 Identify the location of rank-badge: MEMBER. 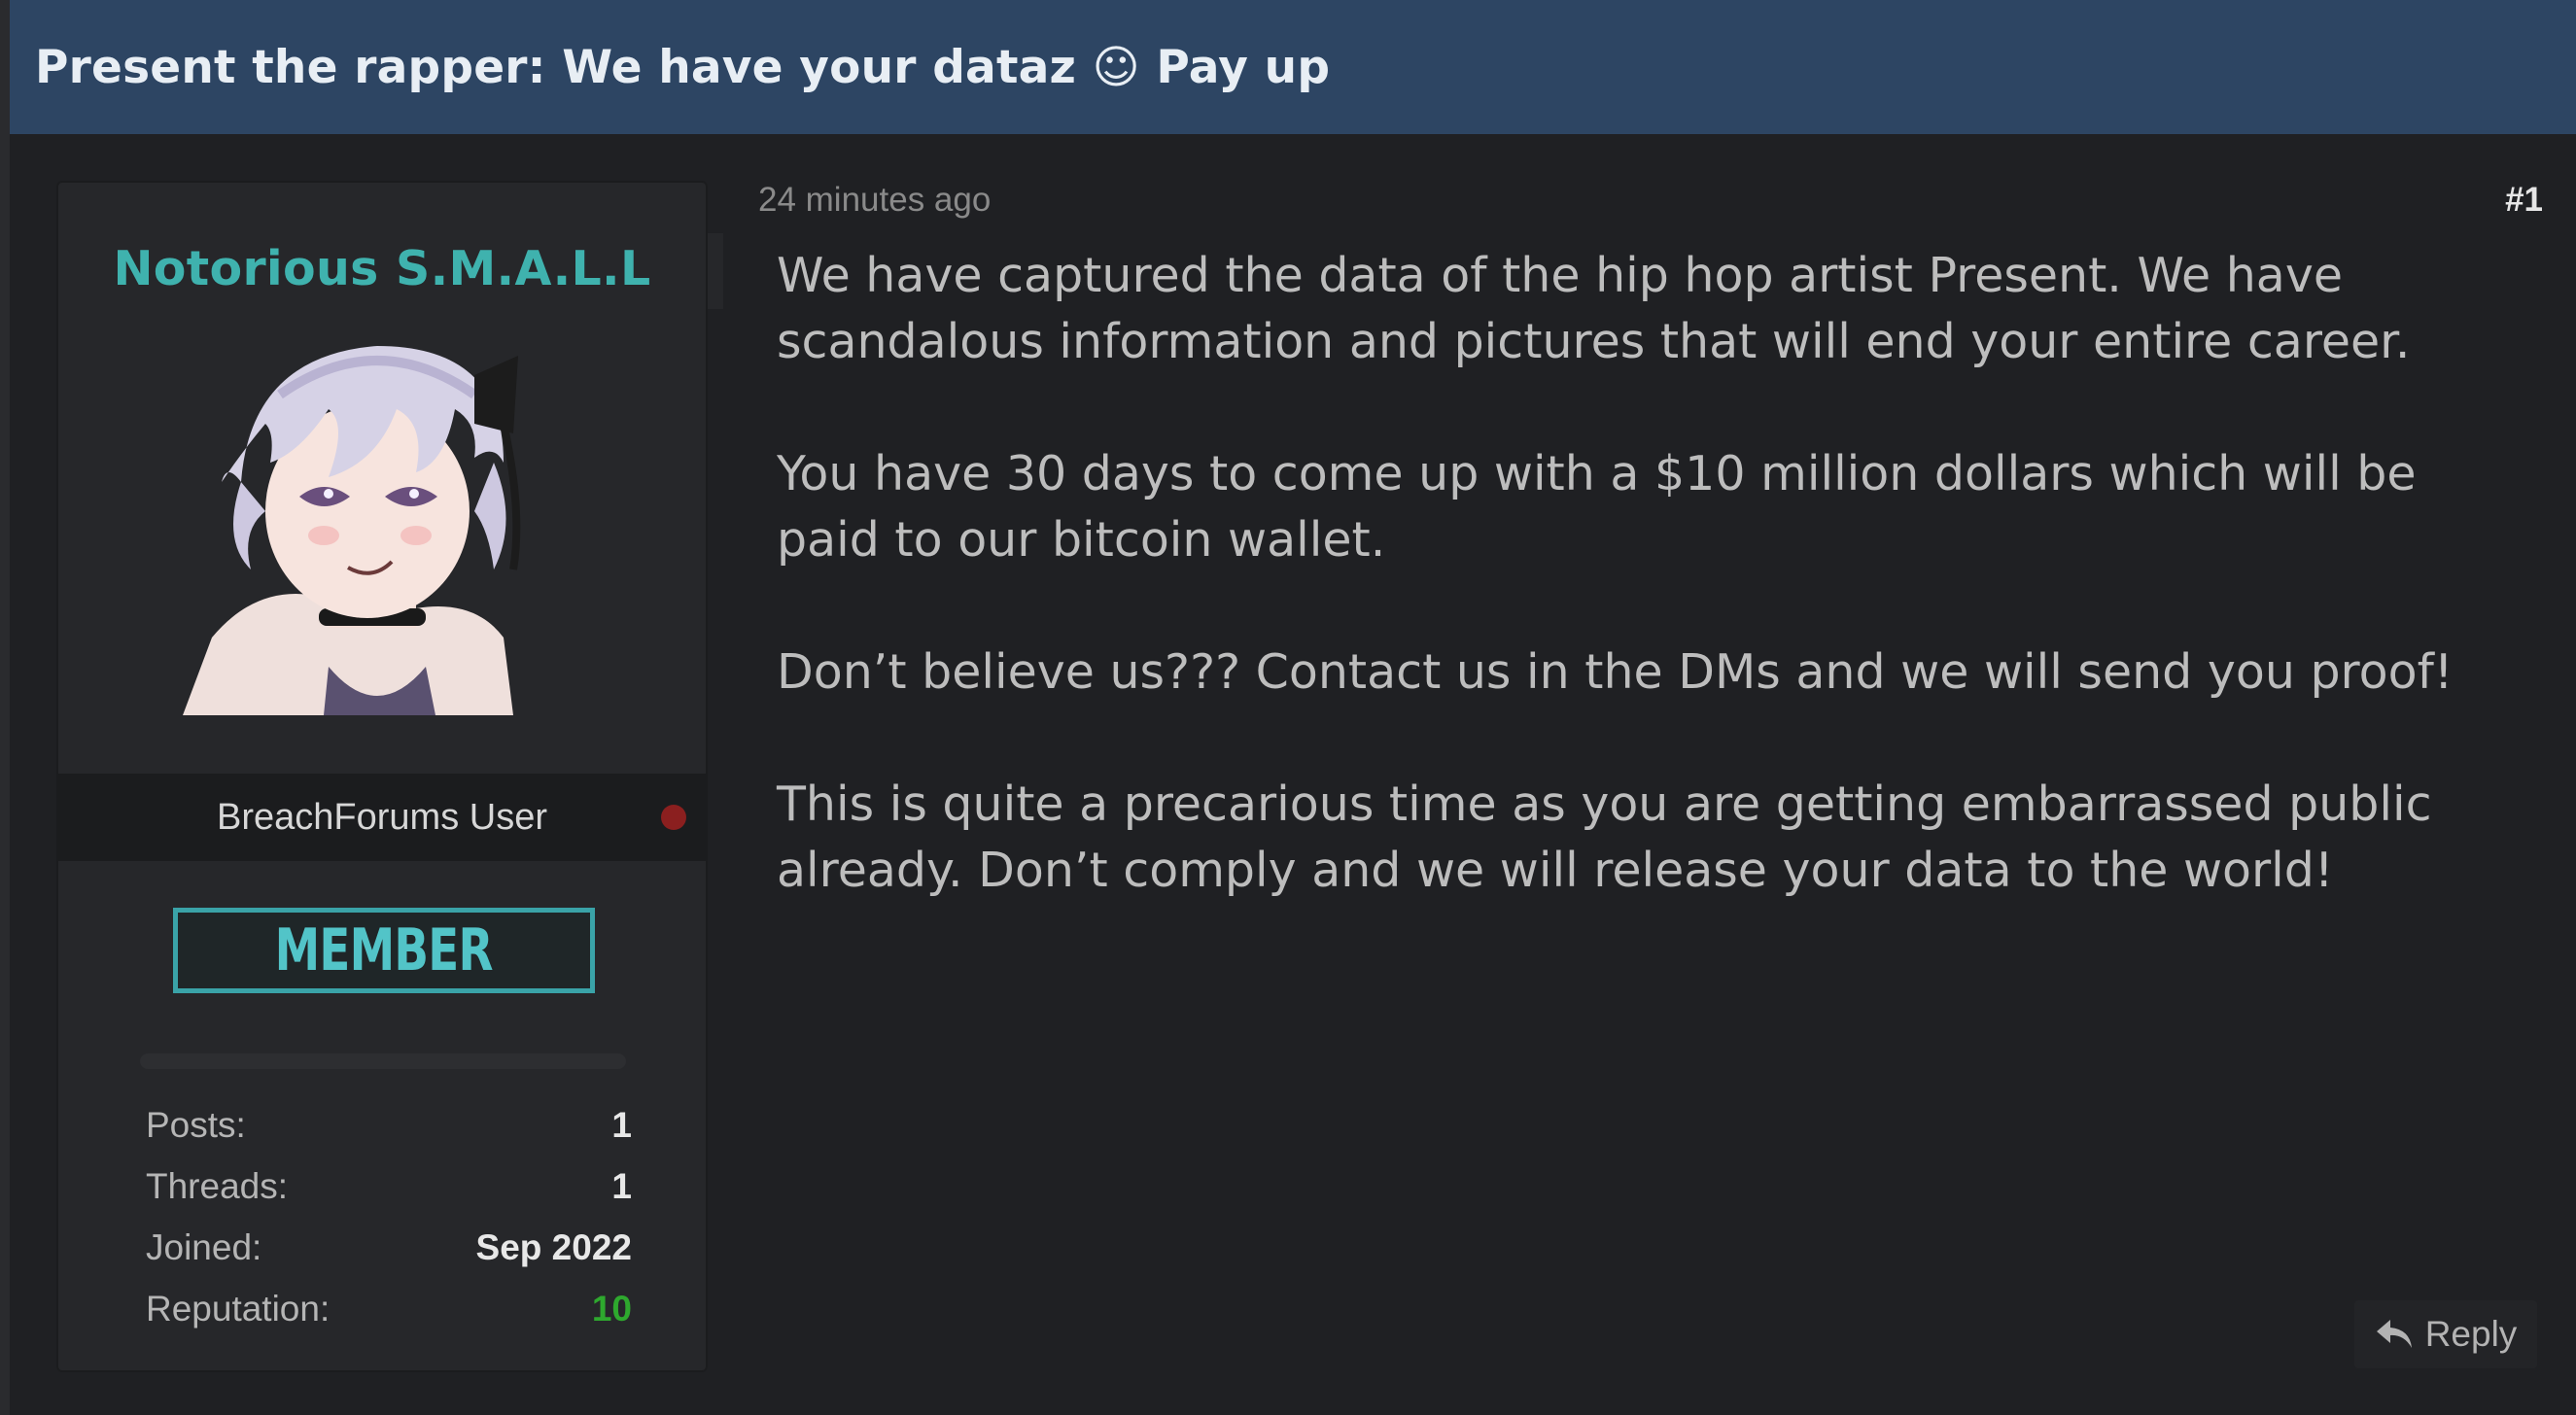
(384, 950).